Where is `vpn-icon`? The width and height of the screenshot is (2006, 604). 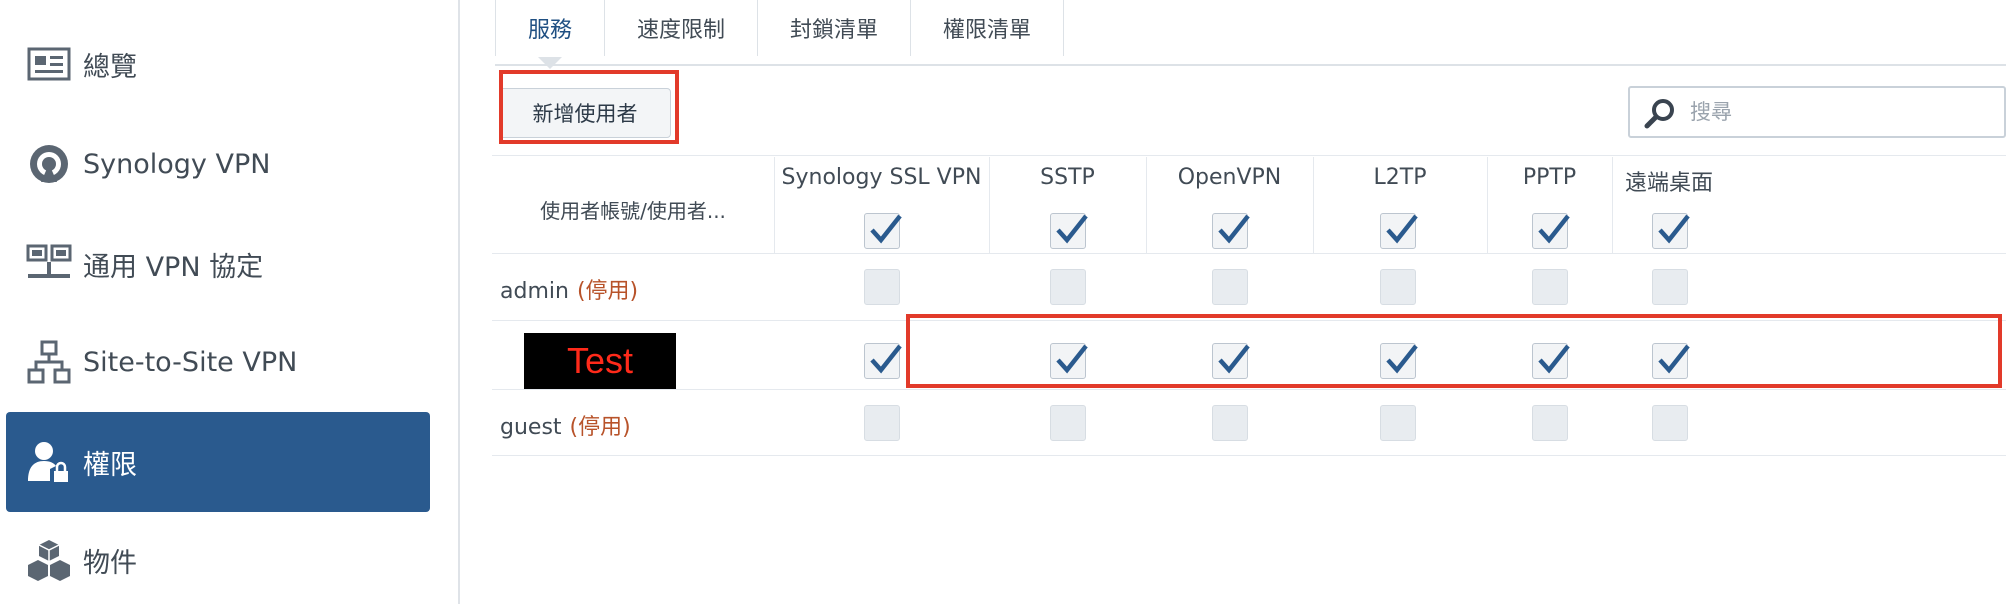 vpn-icon is located at coordinates (49, 164).